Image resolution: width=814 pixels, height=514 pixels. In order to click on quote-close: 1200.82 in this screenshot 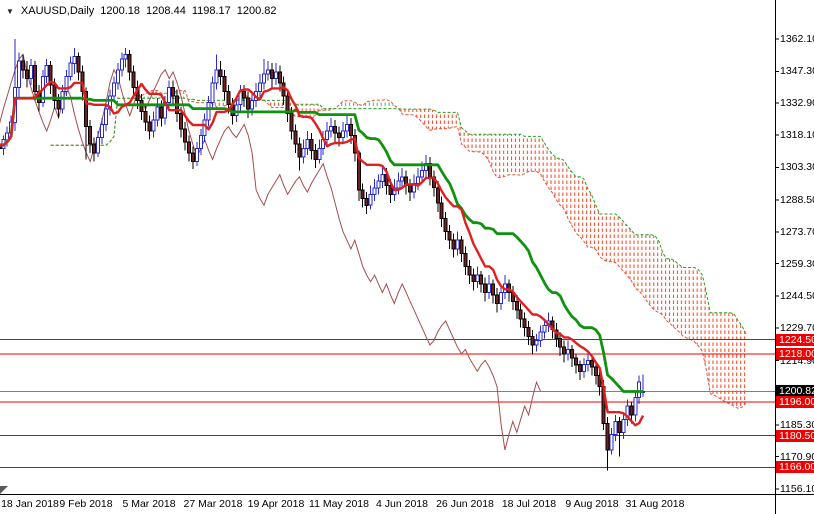, I will do `click(256, 11)`.